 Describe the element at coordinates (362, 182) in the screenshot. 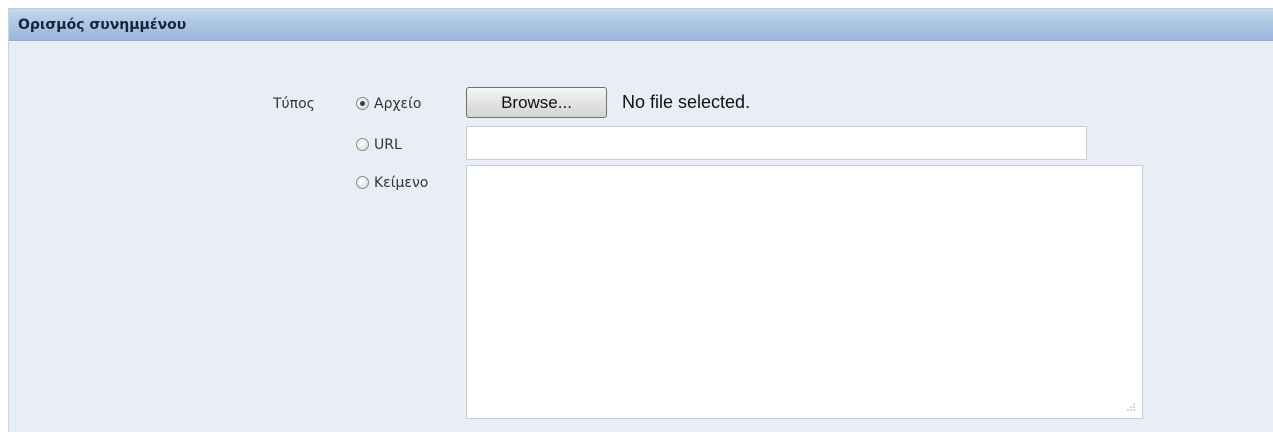

I see `radio-text` at that location.